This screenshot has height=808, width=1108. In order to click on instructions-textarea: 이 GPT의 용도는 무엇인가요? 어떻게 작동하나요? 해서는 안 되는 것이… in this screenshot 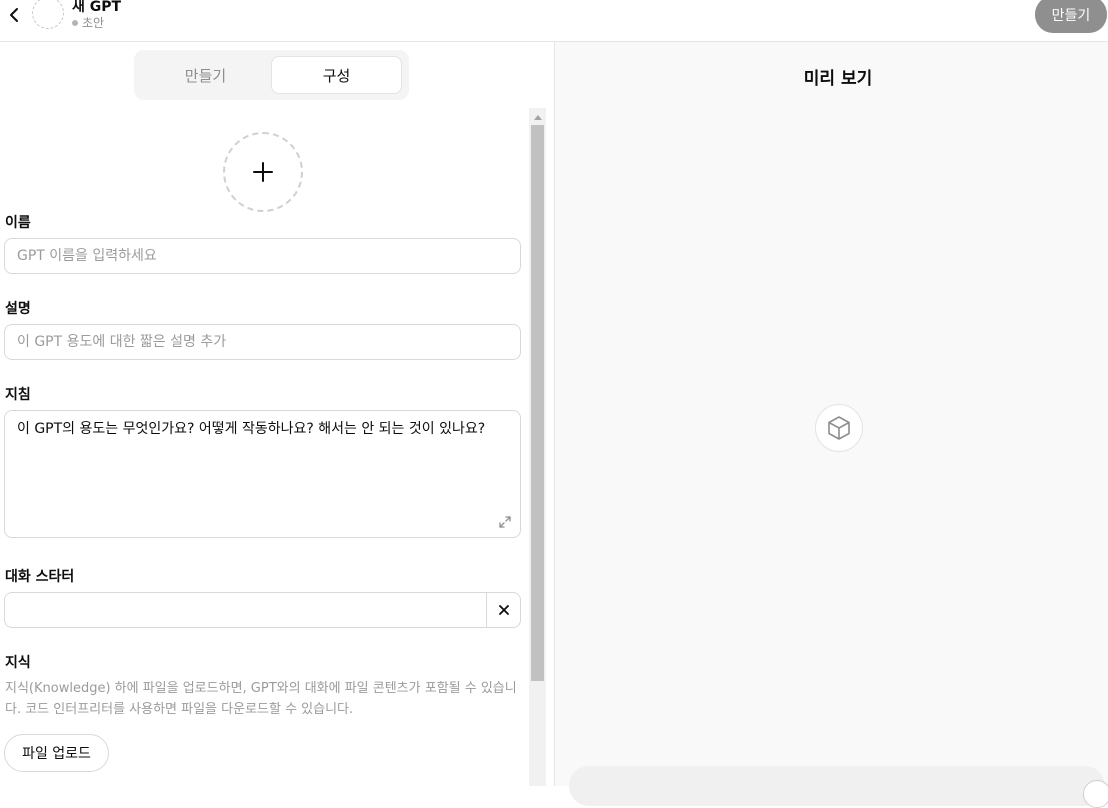, I will do `click(262, 474)`.